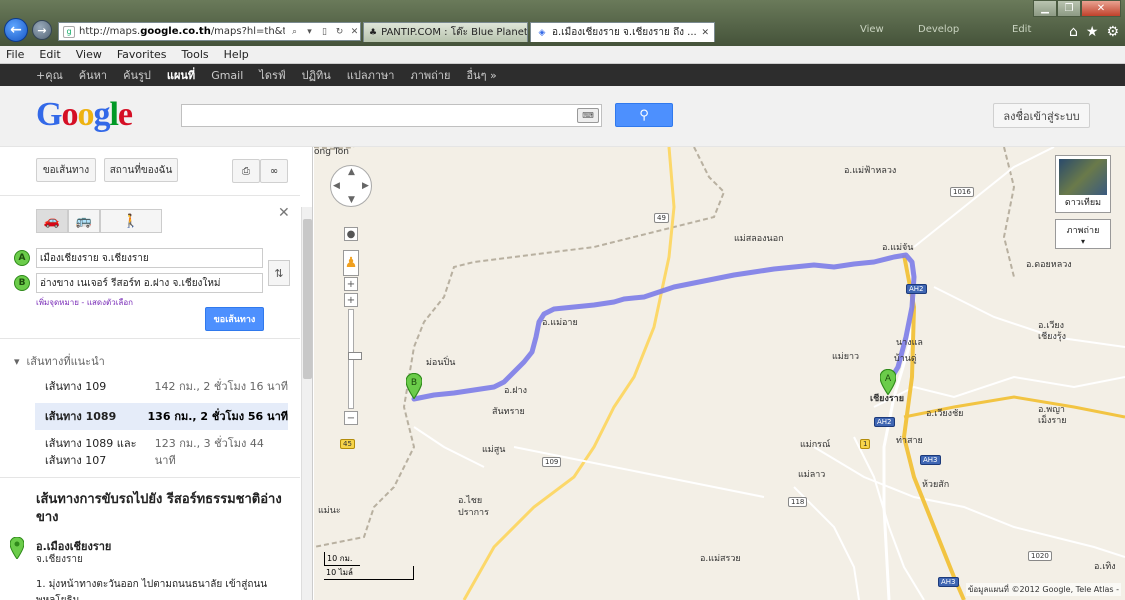  Describe the element at coordinates (391, 115) in the screenshot. I see `search-input: ⌨` at that location.